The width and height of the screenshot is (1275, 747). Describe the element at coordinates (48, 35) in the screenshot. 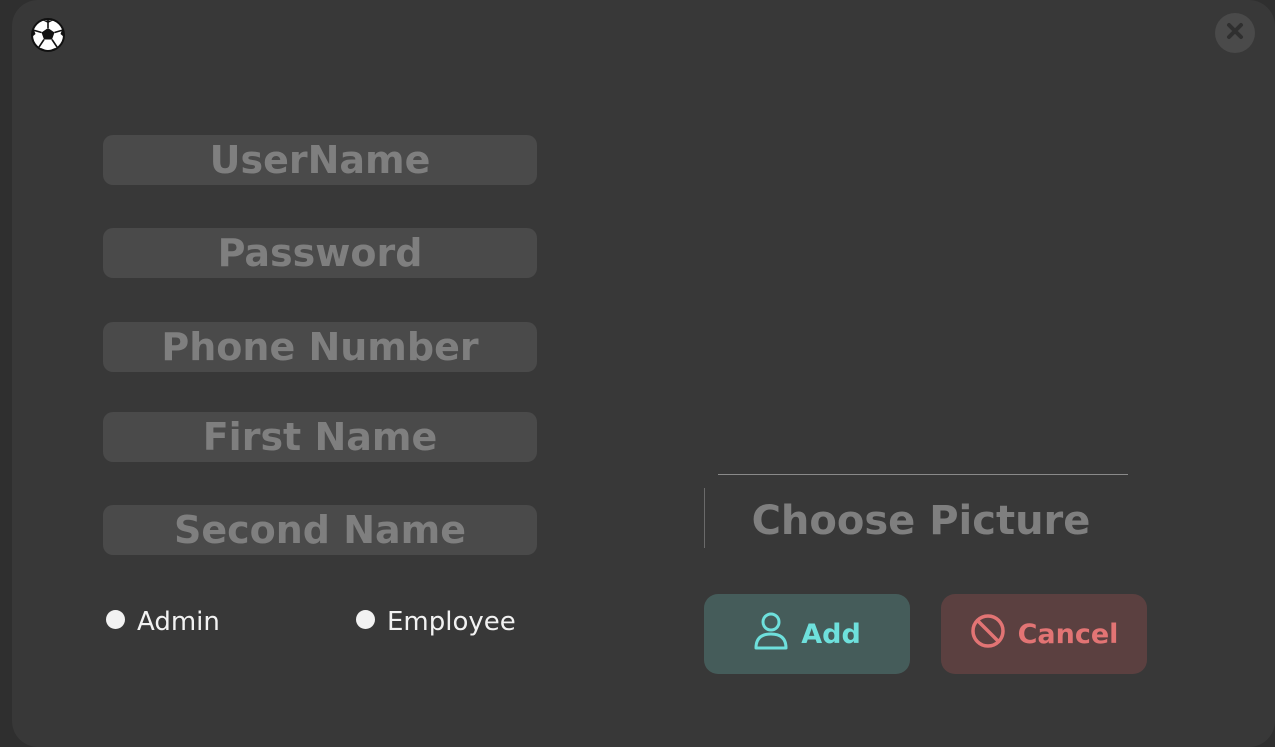

I see `soccer-ball-icon` at that location.